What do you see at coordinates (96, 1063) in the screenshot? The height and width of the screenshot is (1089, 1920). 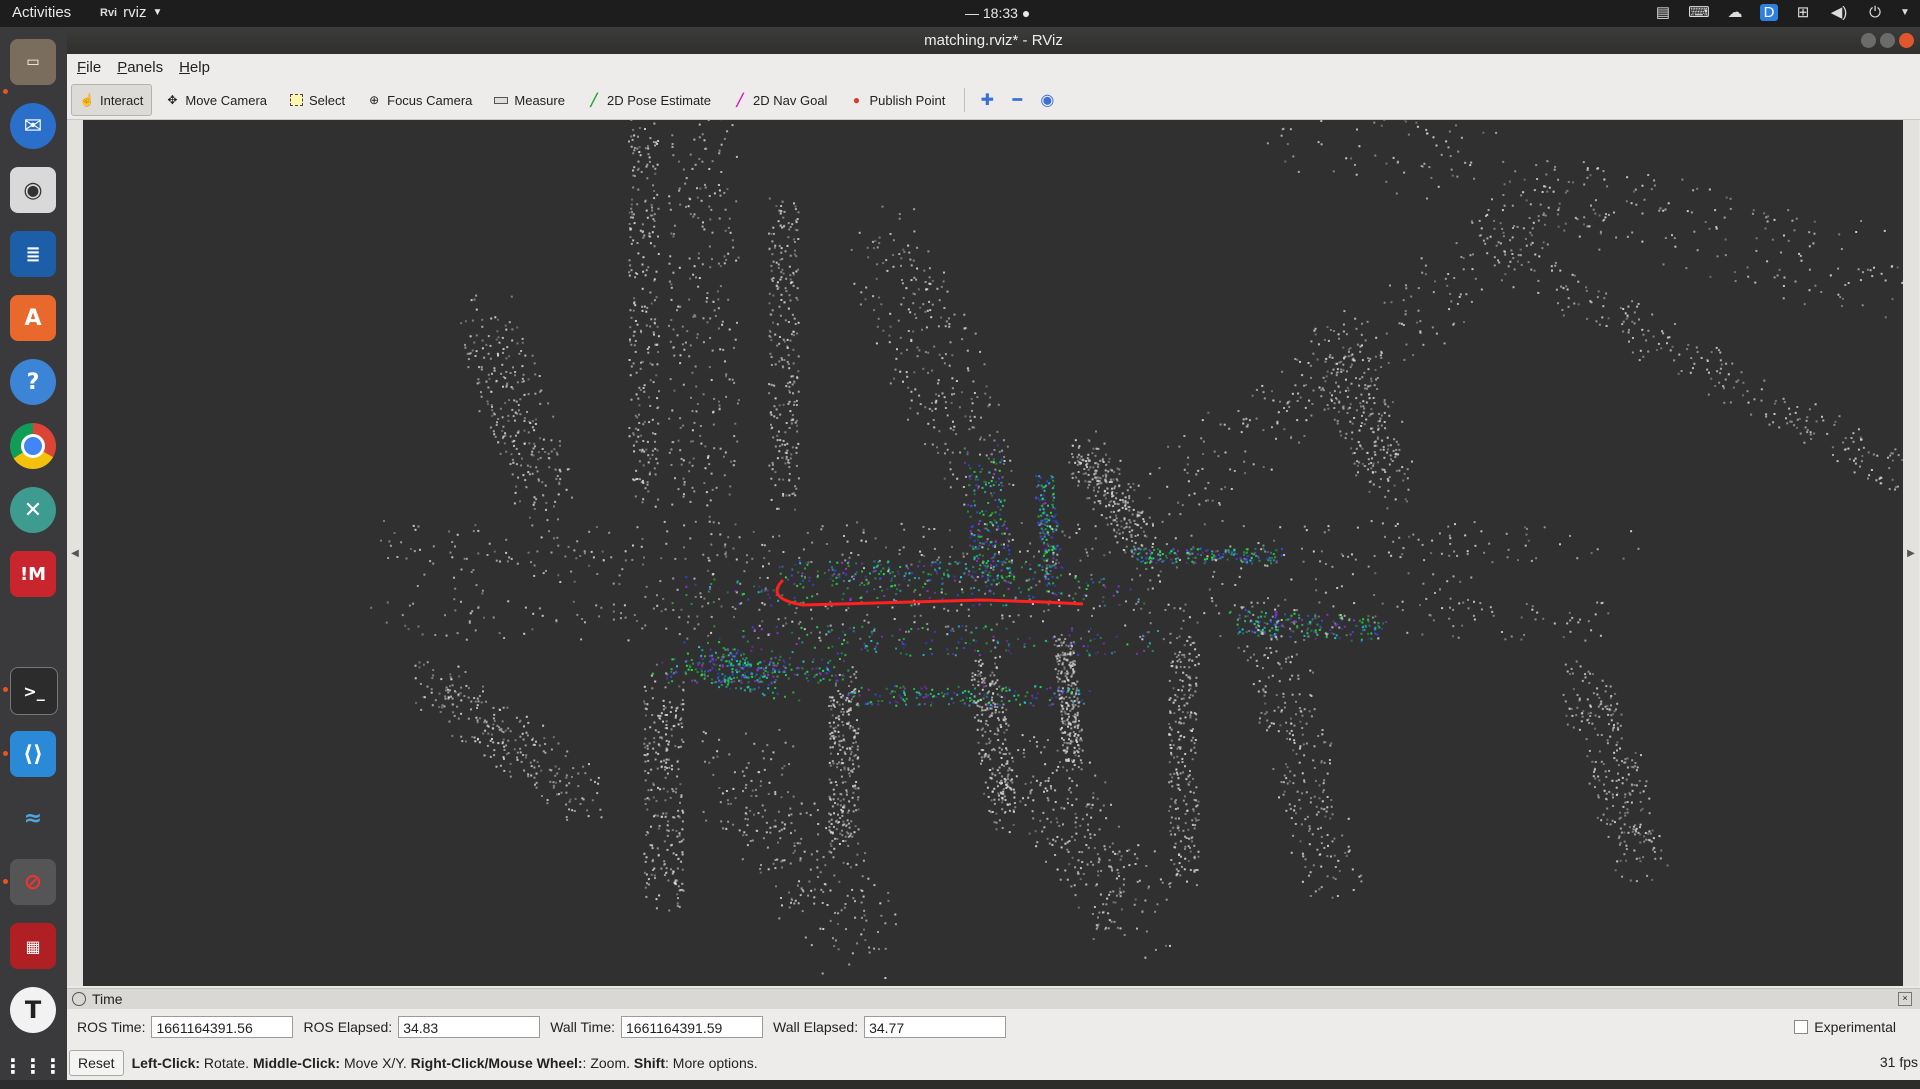 I see `reset-button: Reset` at bounding box center [96, 1063].